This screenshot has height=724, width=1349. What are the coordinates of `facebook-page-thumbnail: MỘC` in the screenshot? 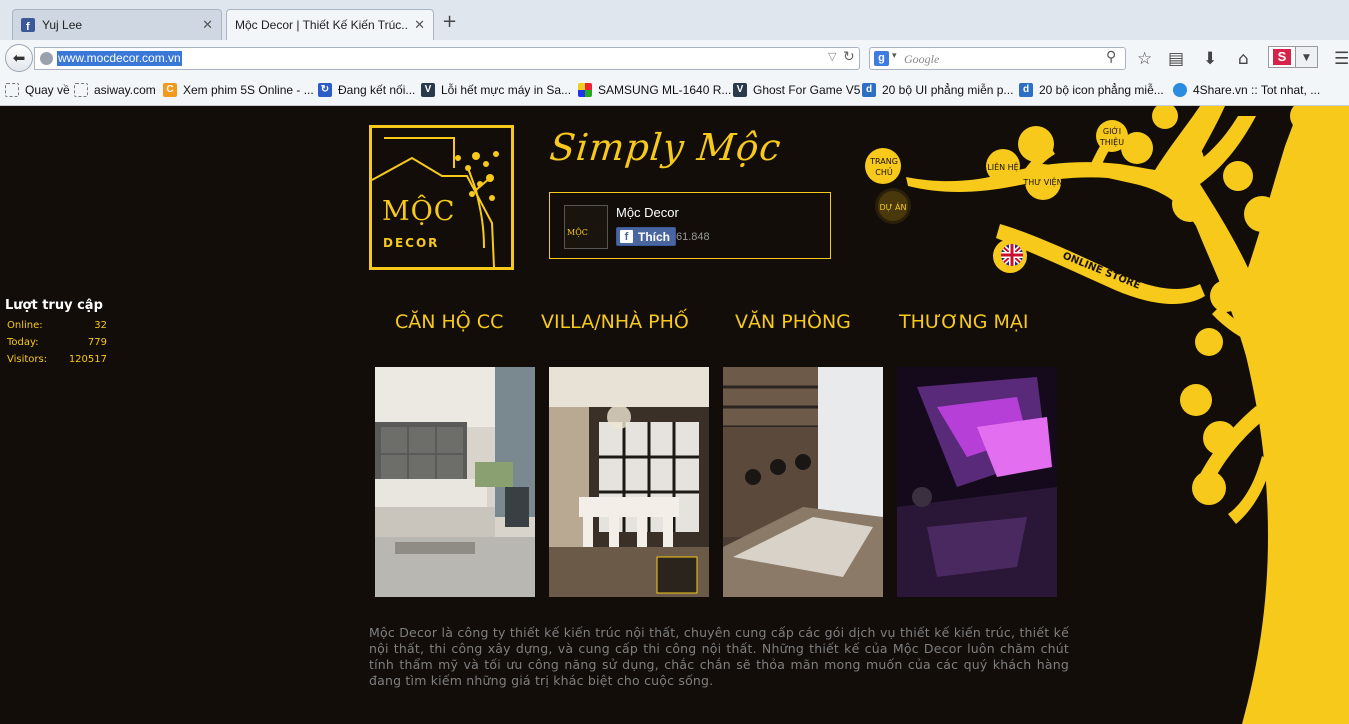 It's located at (586, 227).